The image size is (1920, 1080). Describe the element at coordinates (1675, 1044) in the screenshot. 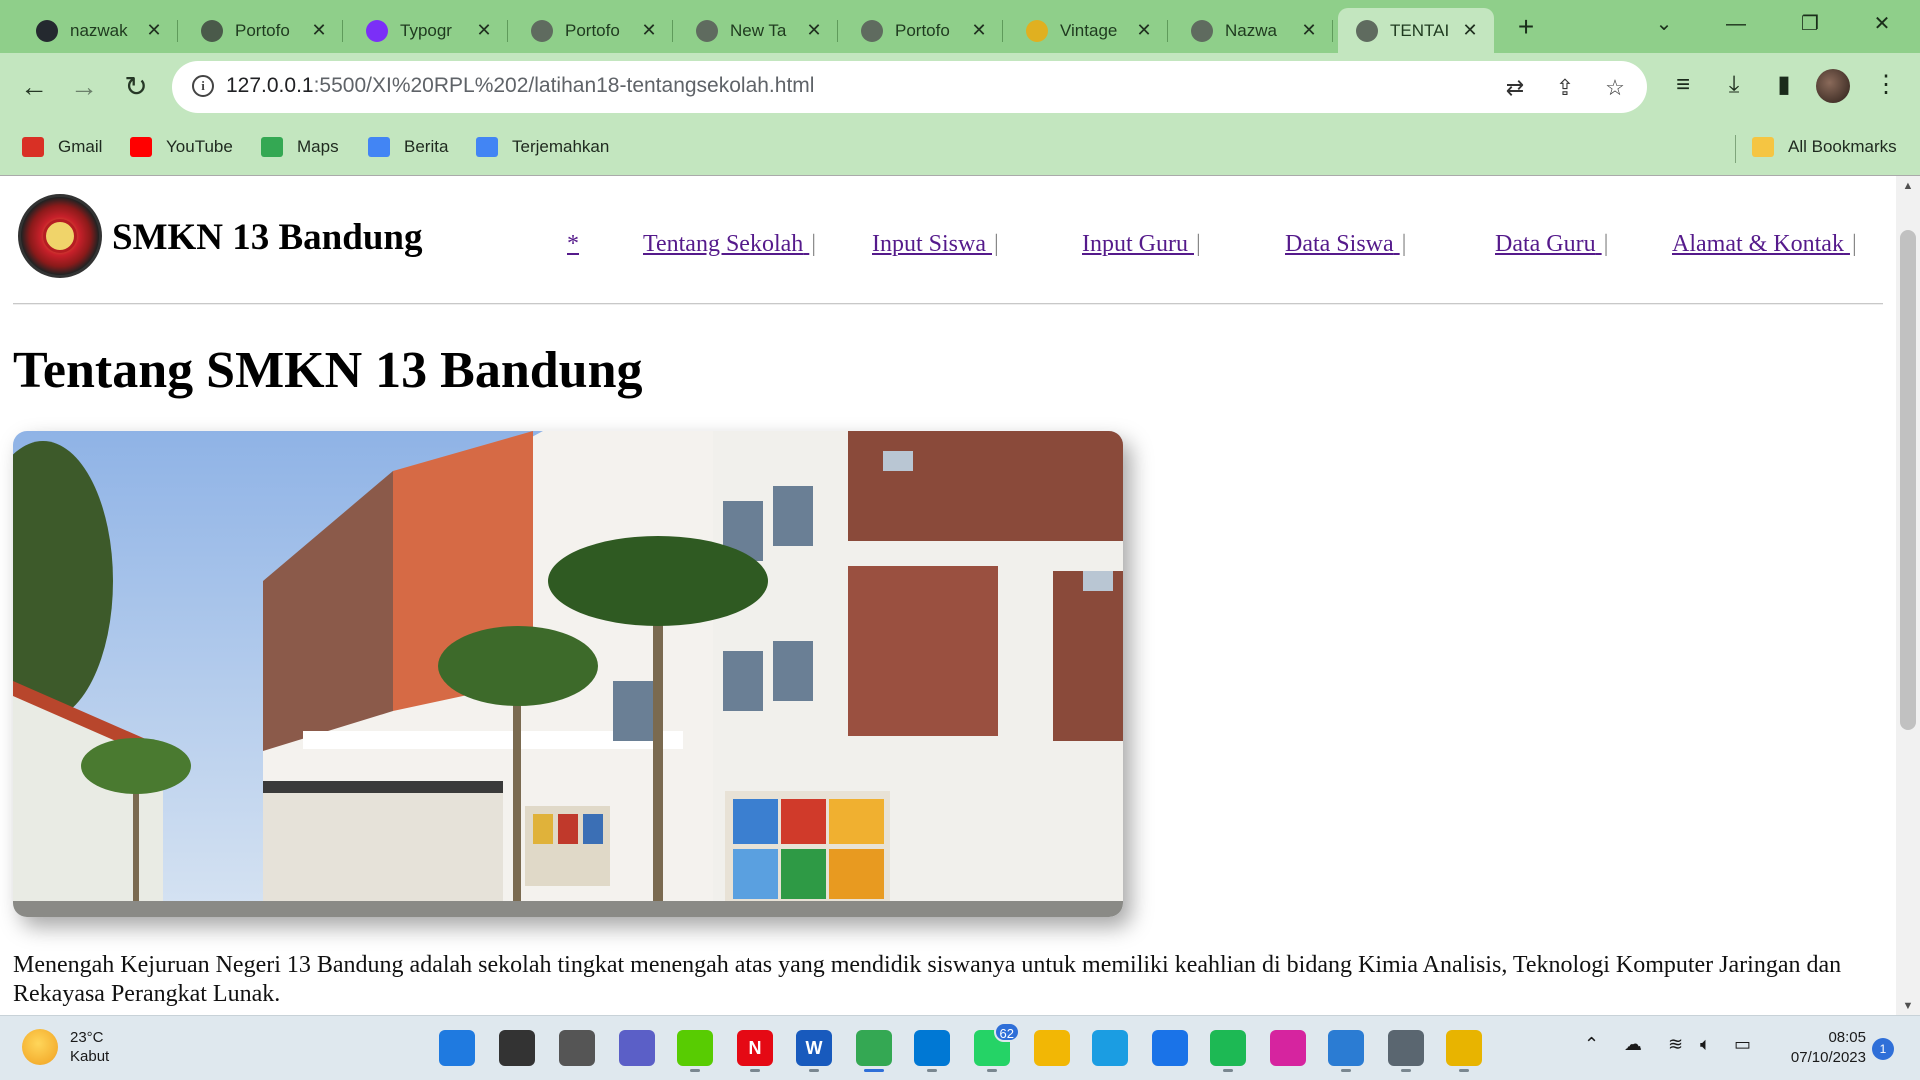

I see `wifi-icon: ≋` at that location.